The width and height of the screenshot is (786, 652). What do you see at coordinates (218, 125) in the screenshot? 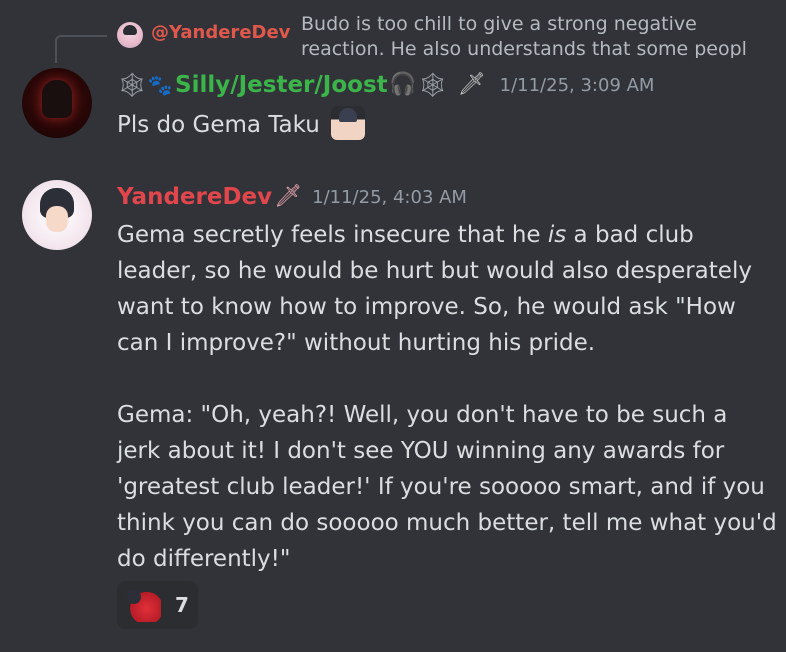
I see `message-text: Pls do Gema Taku` at bounding box center [218, 125].